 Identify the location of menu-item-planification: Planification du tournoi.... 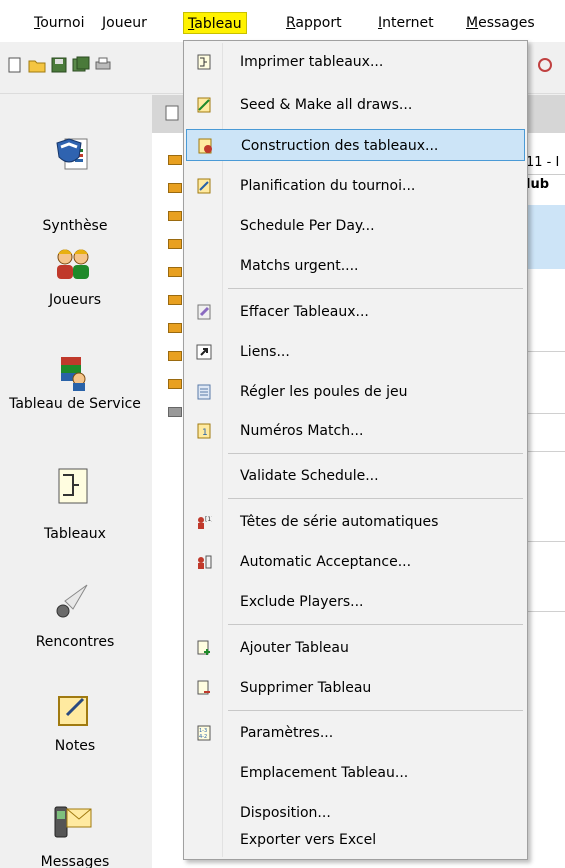
(355, 186).